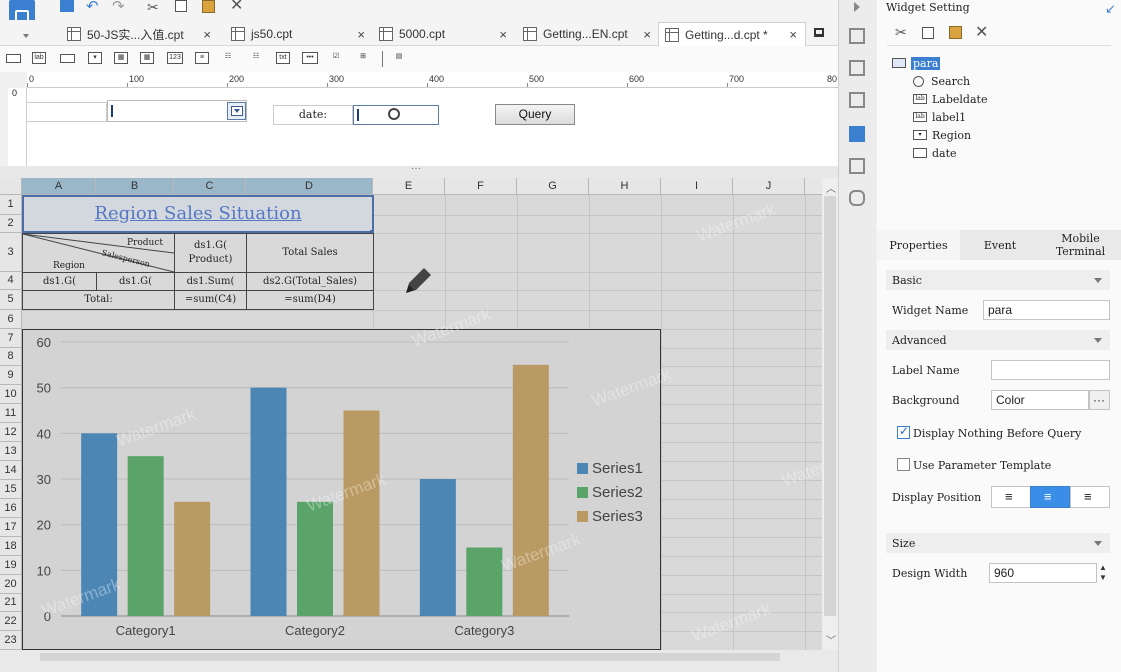  Describe the element at coordinates (299, 34) in the screenshot. I see `tab-file-2: js50.cpt ×` at that location.